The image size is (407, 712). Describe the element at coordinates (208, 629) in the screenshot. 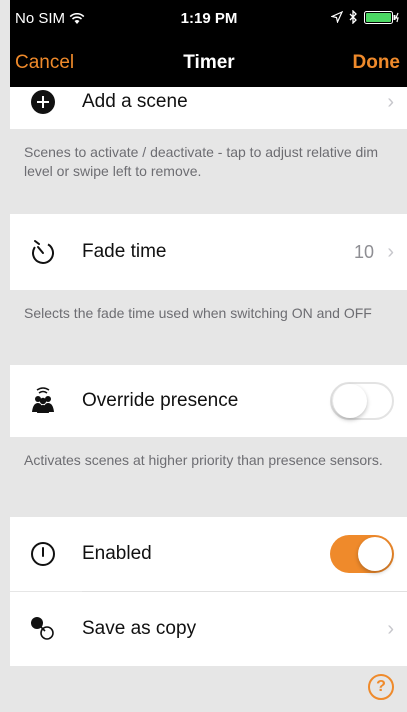

I see `save-as-copy-row: Save as copy ›` at that location.